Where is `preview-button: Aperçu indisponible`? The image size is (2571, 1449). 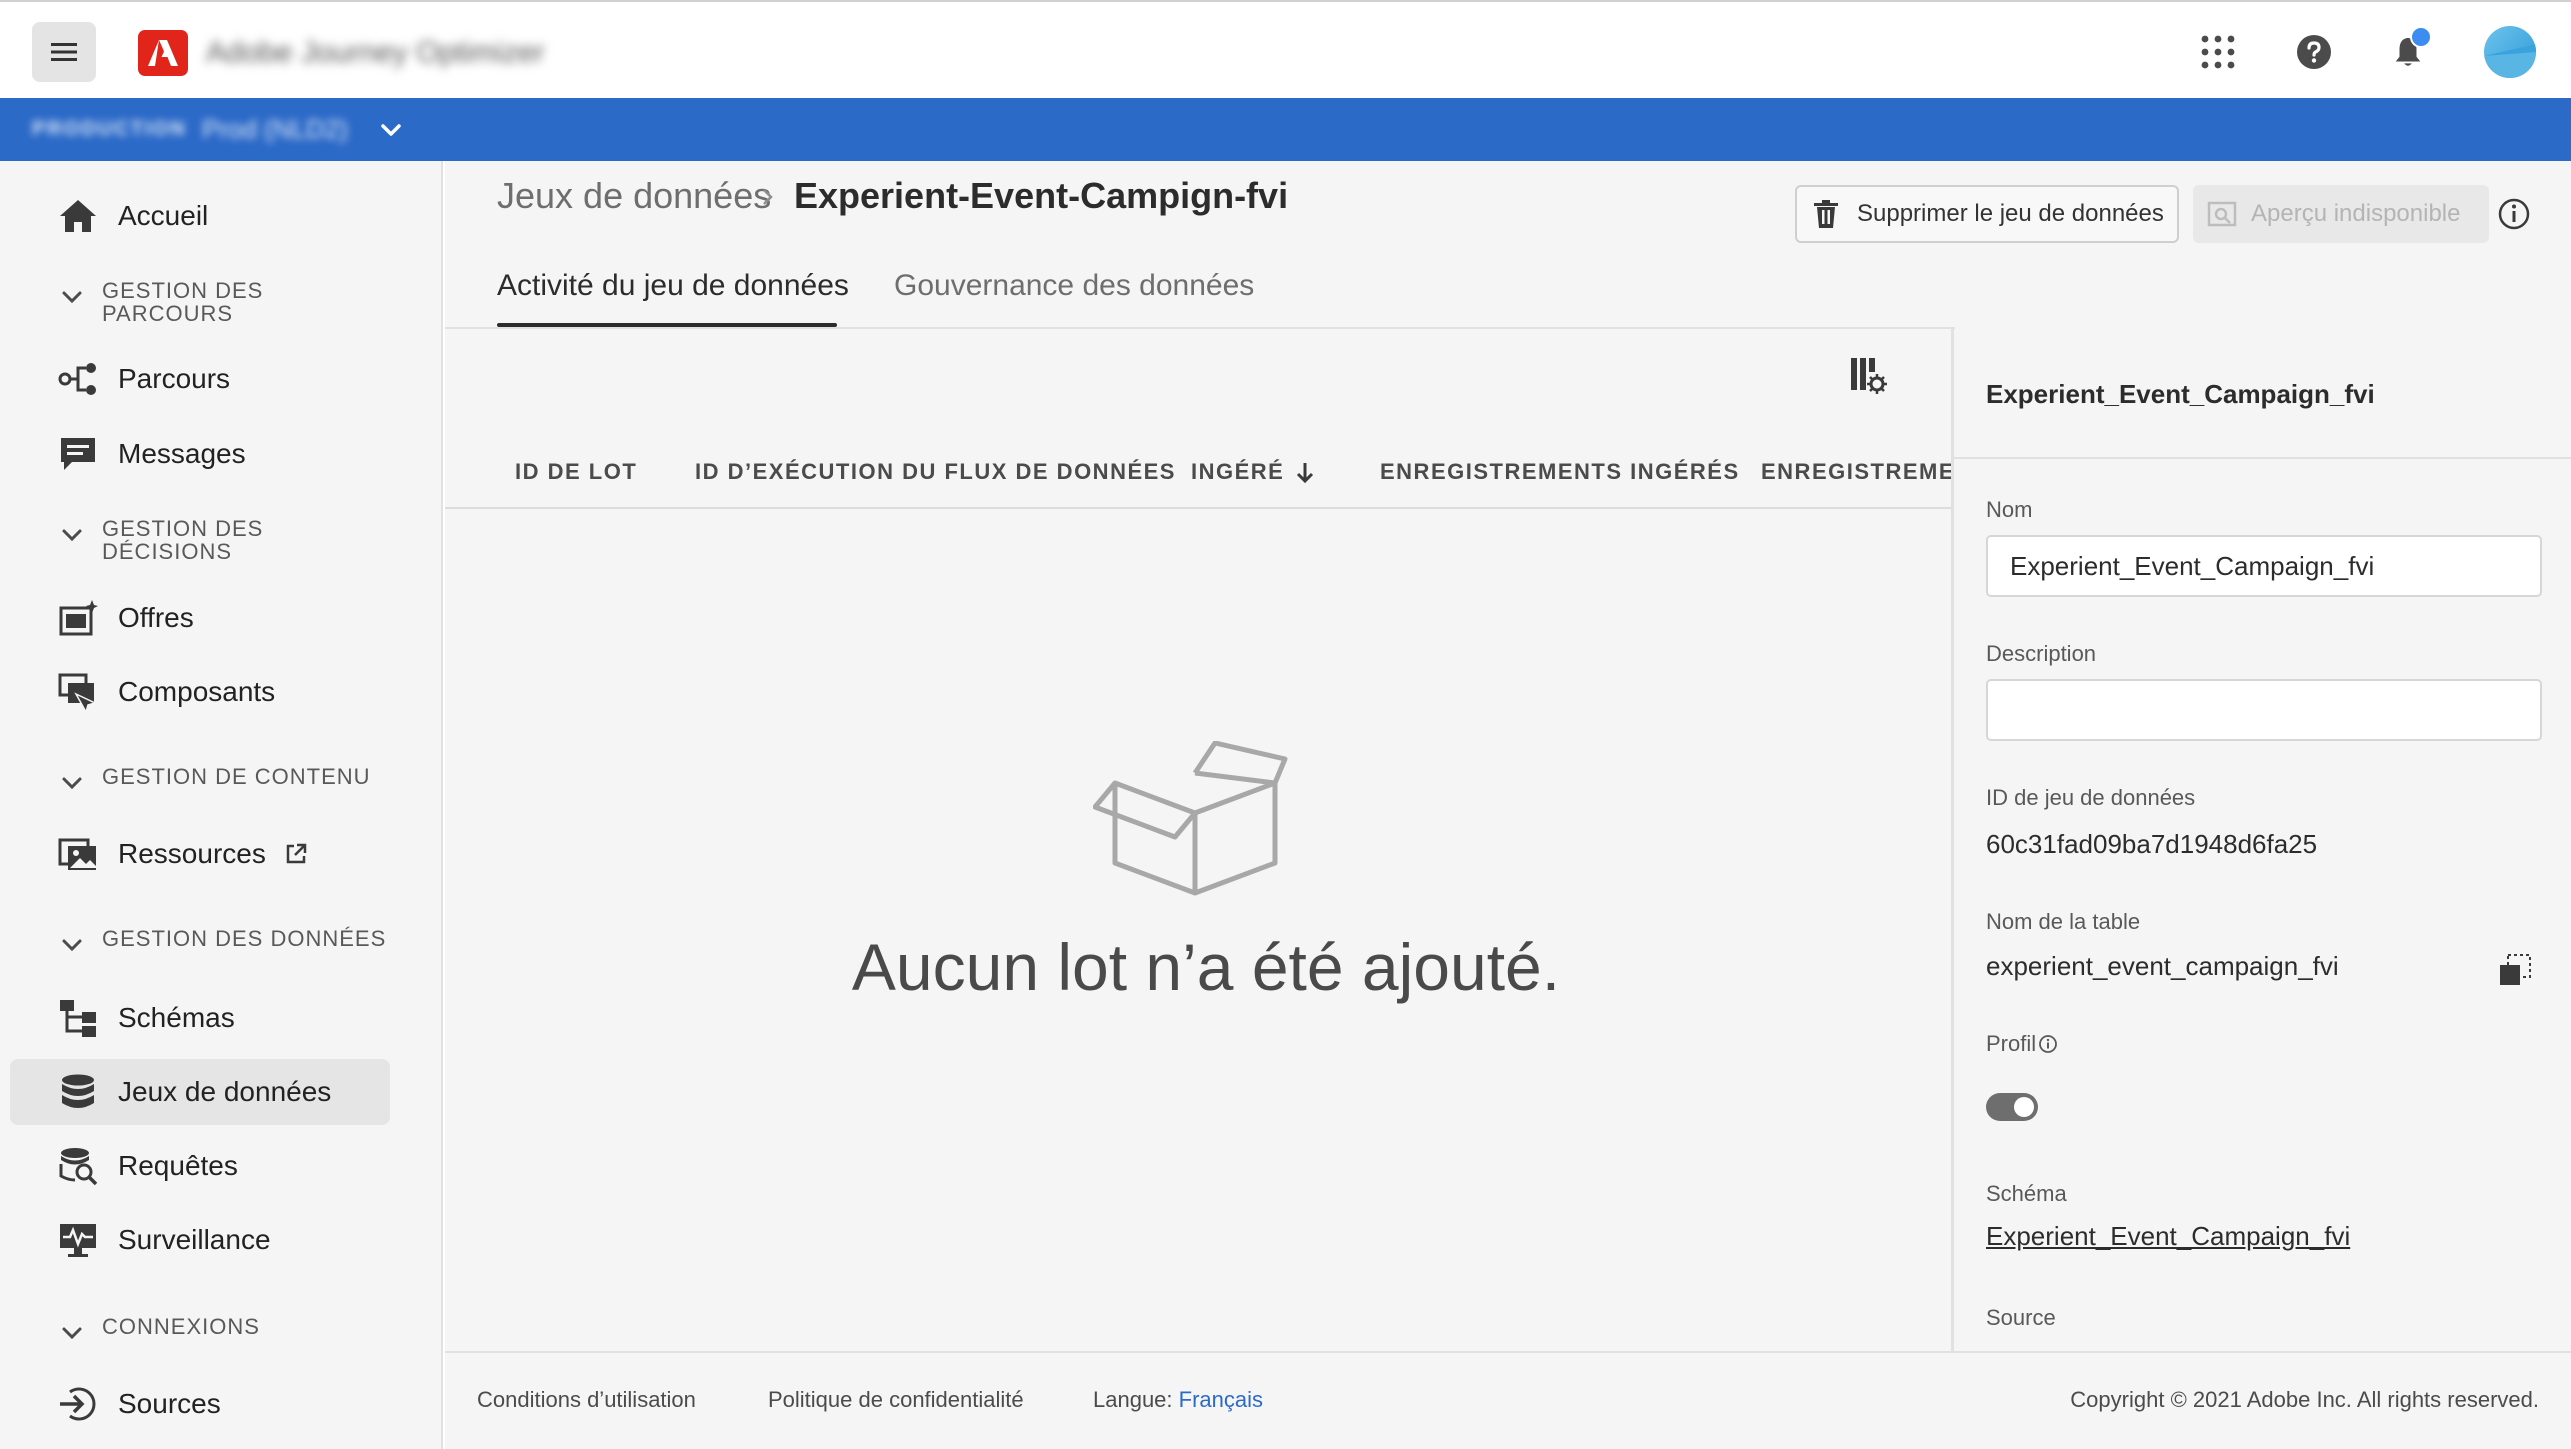 preview-button: Aperçu indisponible is located at coordinates (2341, 214).